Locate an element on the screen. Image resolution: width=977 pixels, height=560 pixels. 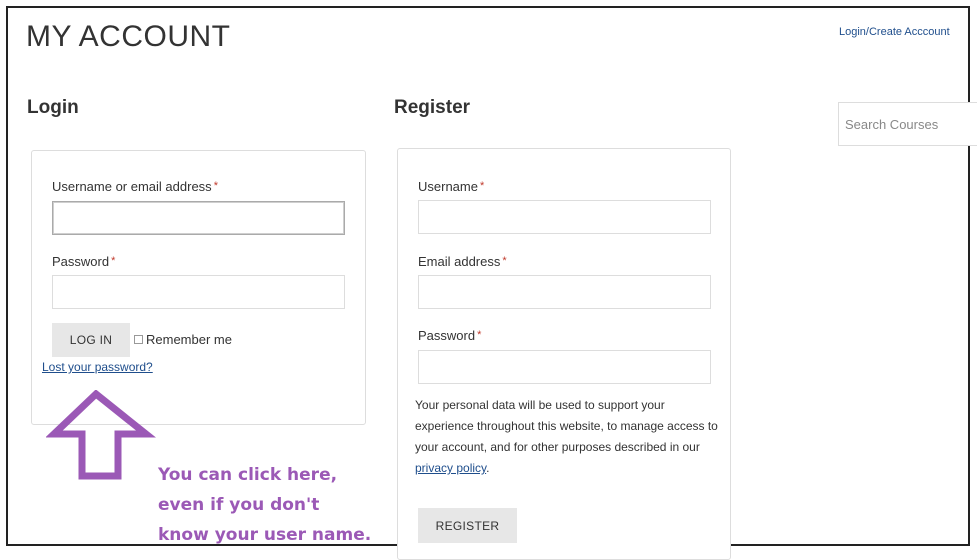
register-email-label-text: Email address is located at coordinates (459, 261).